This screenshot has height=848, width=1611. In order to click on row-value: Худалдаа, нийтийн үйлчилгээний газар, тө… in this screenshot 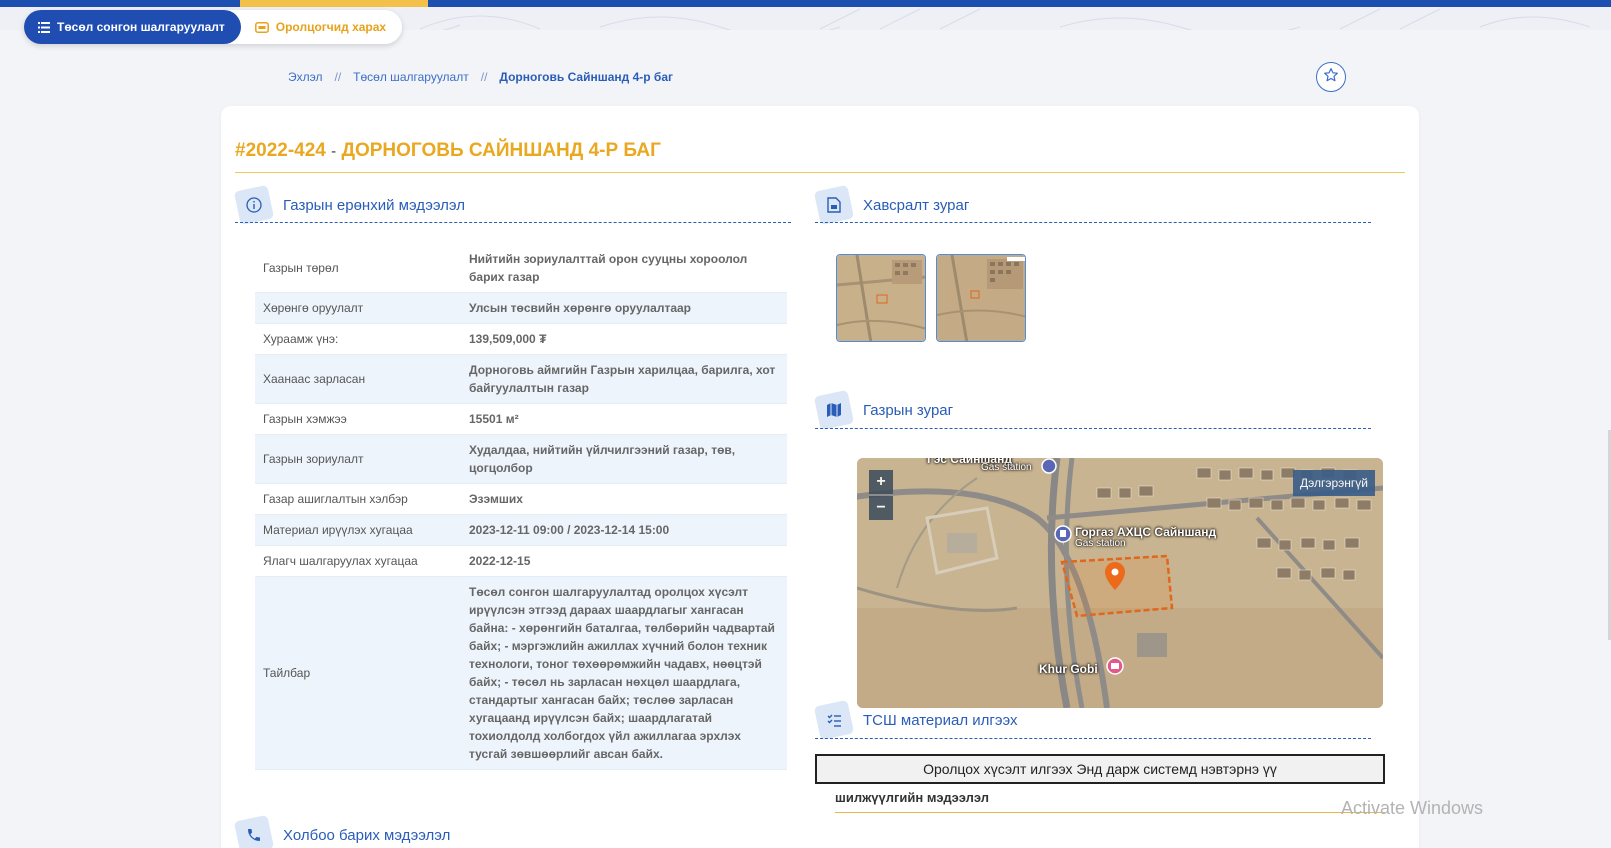, I will do `click(624, 459)`.